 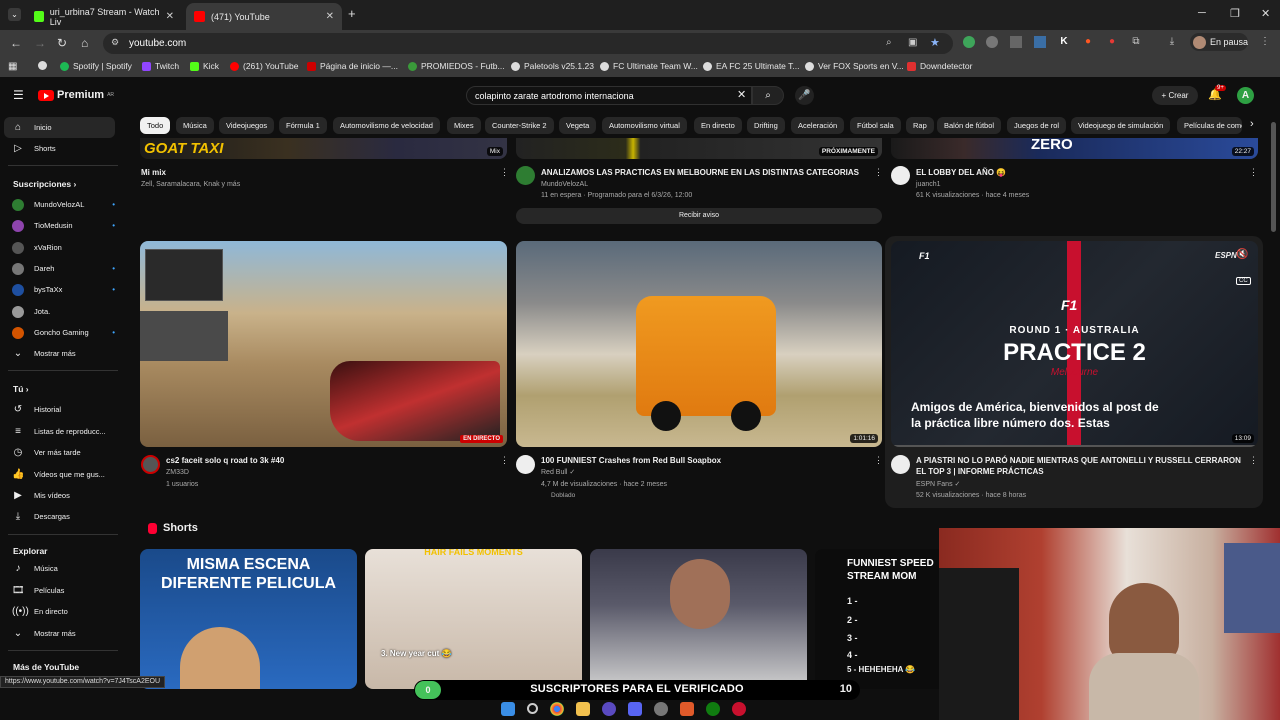 I want to click on obs-icon, so click(x=609, y=708).